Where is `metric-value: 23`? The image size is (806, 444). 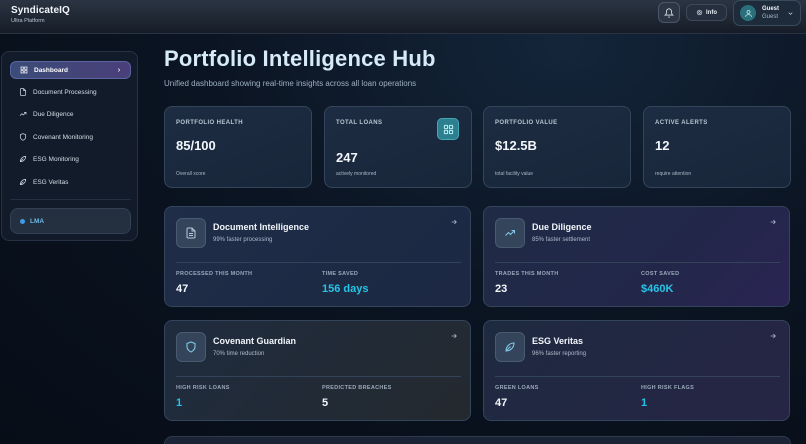 metric-value: 23 is located at coordinates (501, 289).